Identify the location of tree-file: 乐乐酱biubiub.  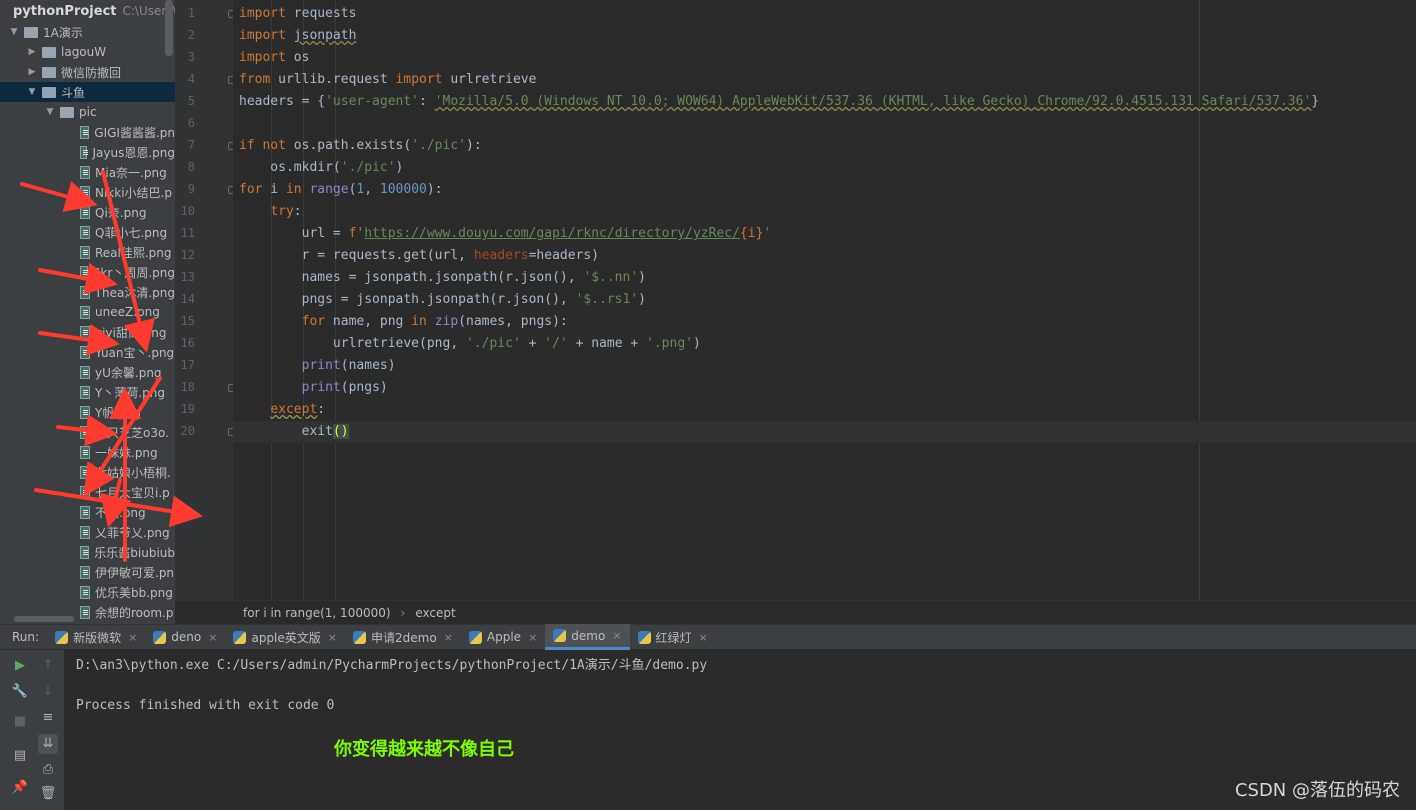
(87, 552).